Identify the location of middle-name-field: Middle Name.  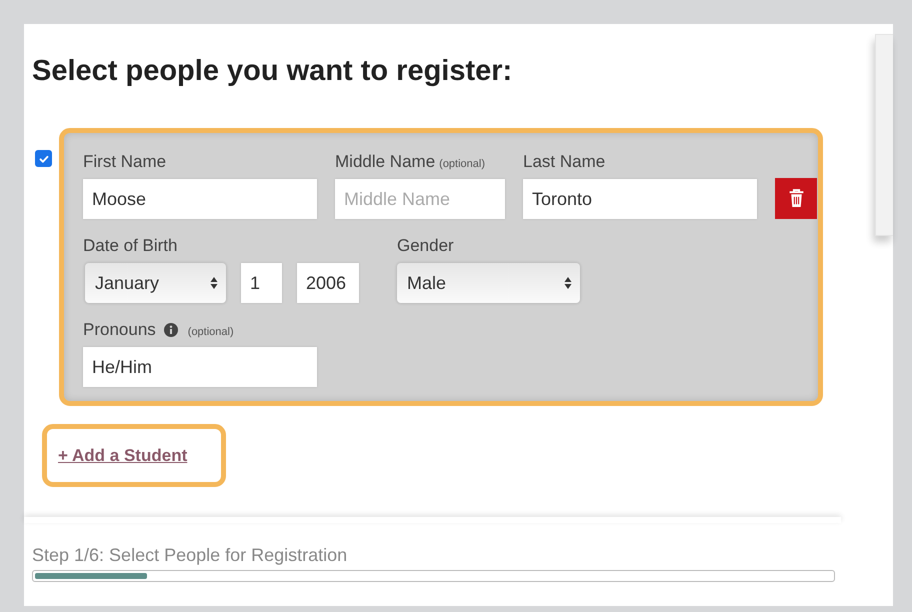
(420, 199).